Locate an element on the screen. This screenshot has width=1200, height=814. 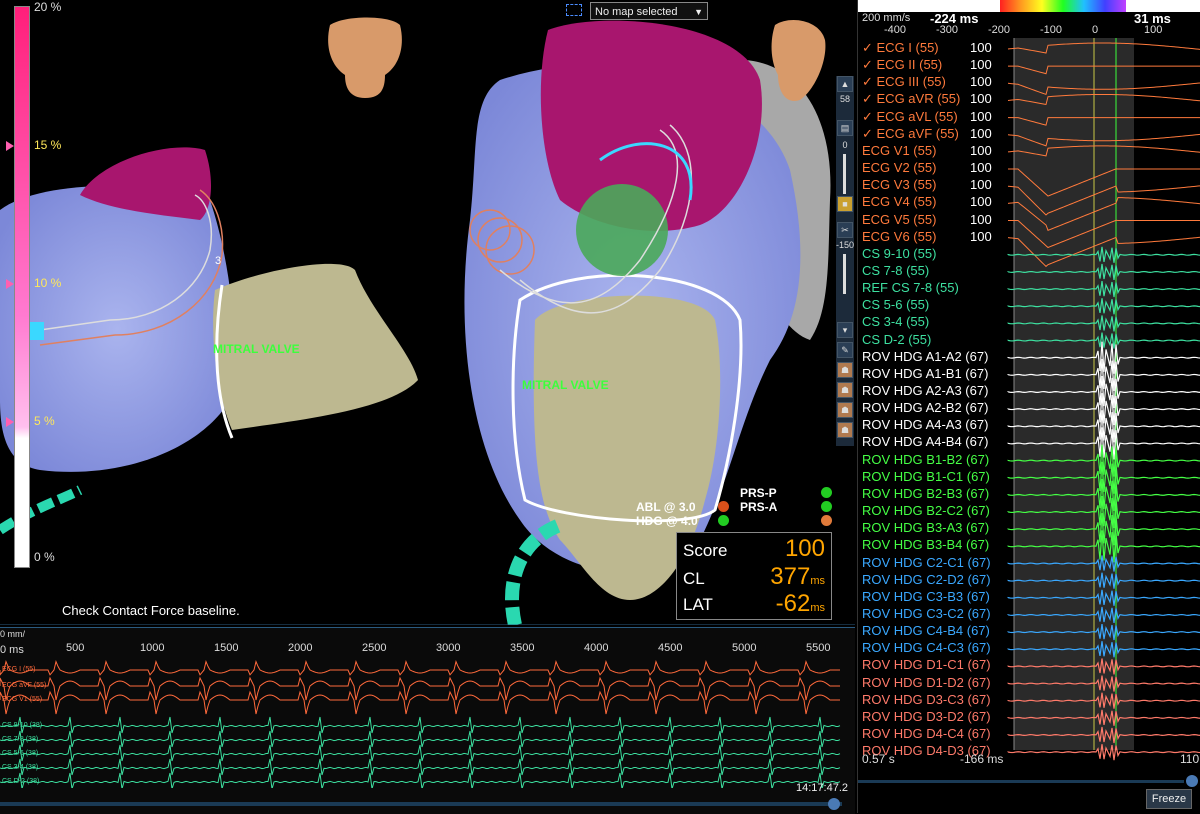
channel-label: ROV HDG B2-B3 (67) is located at coordinates (925, 493).